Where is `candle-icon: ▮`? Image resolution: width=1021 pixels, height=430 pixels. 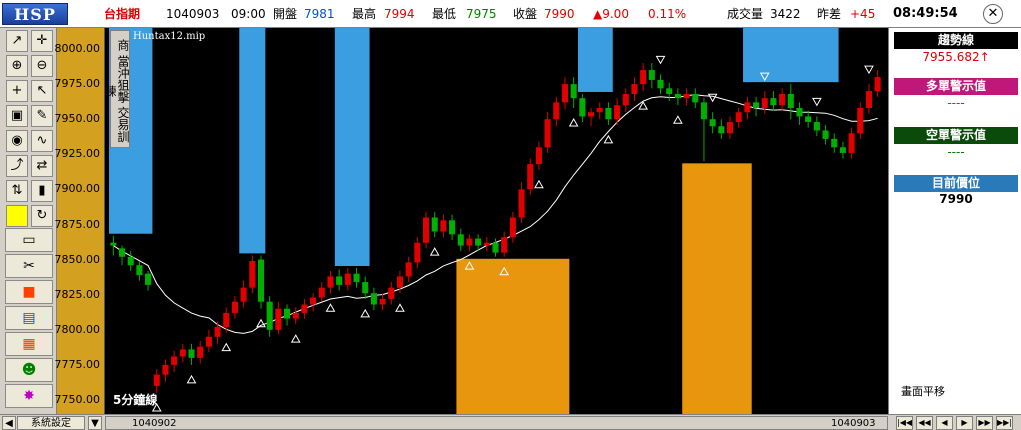
candle-icon: ▮ is located at coordinates (42, 191).